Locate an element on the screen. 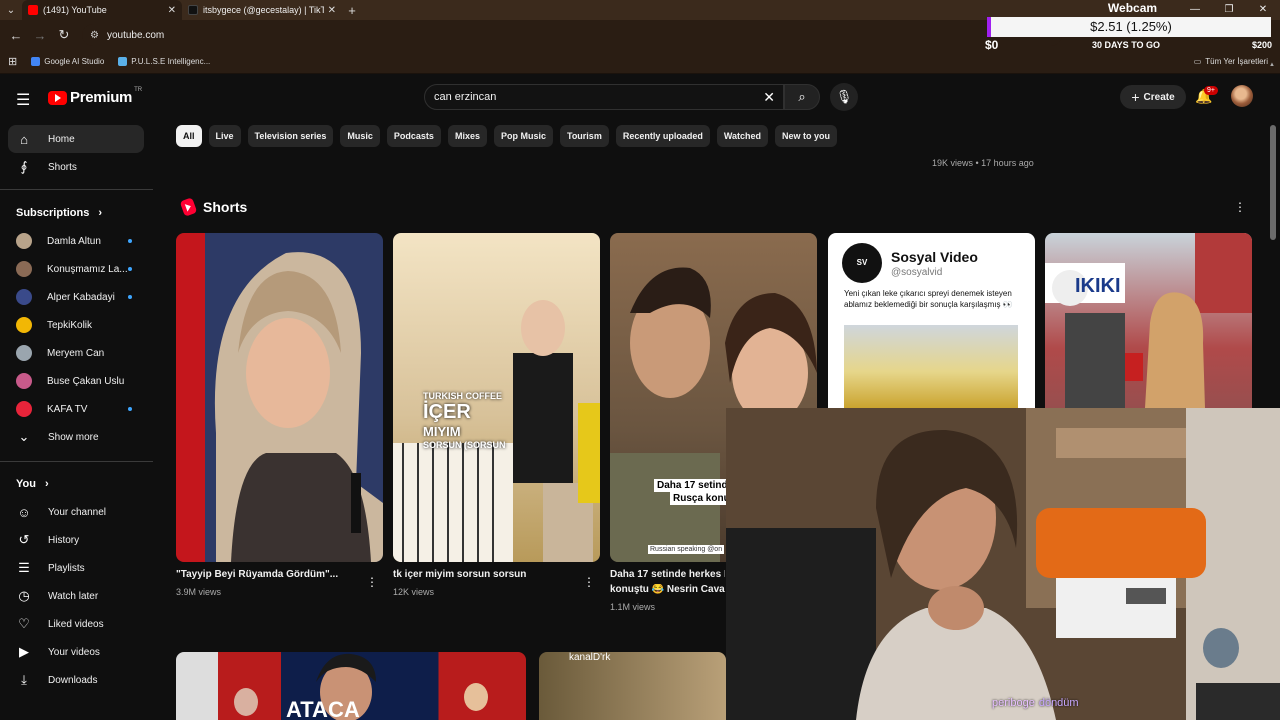  chip-live: Live is located at coordinates (224, 136).